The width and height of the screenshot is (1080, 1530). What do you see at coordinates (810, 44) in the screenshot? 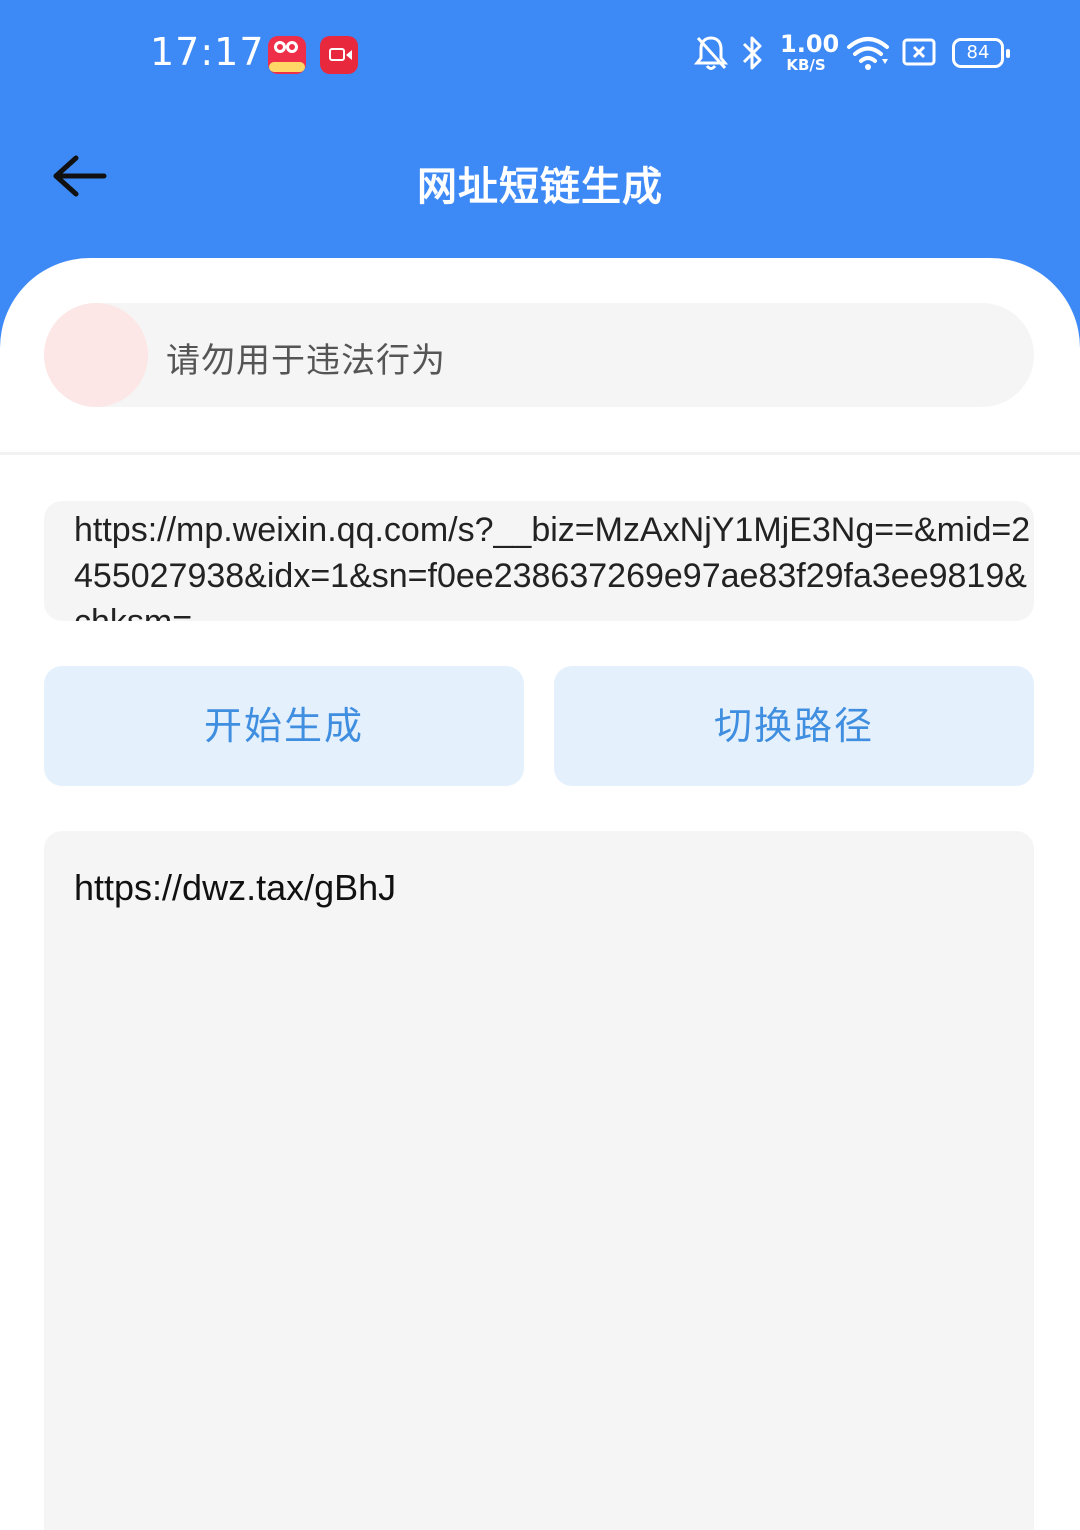
I see `network-speed-value: 1.00` at bounding box center [810, 44].